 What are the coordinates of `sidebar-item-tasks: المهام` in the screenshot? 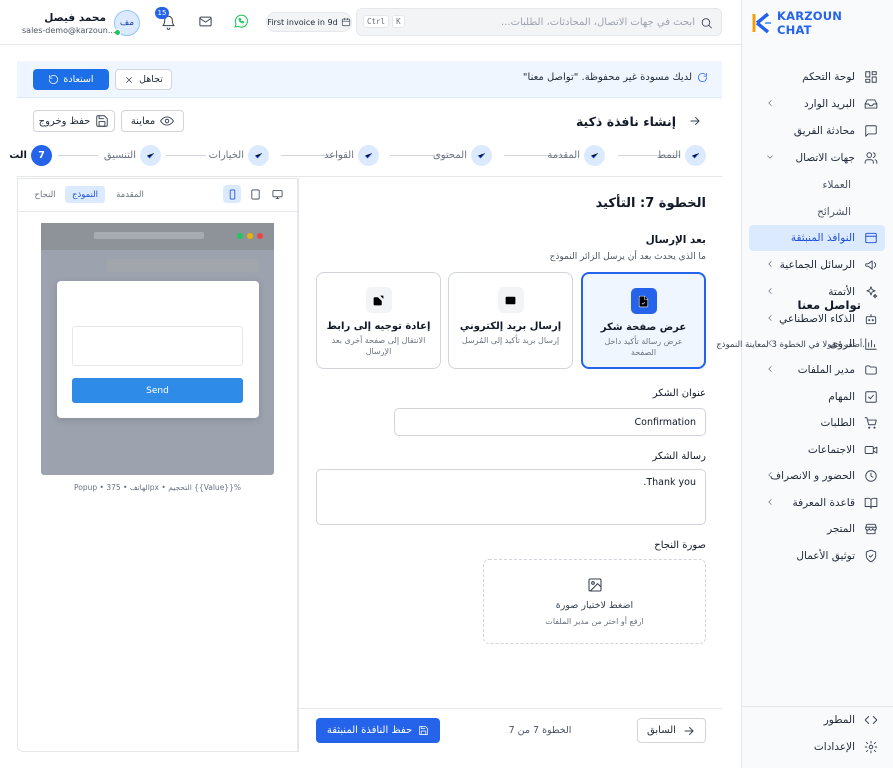 It's located at (817, 397).